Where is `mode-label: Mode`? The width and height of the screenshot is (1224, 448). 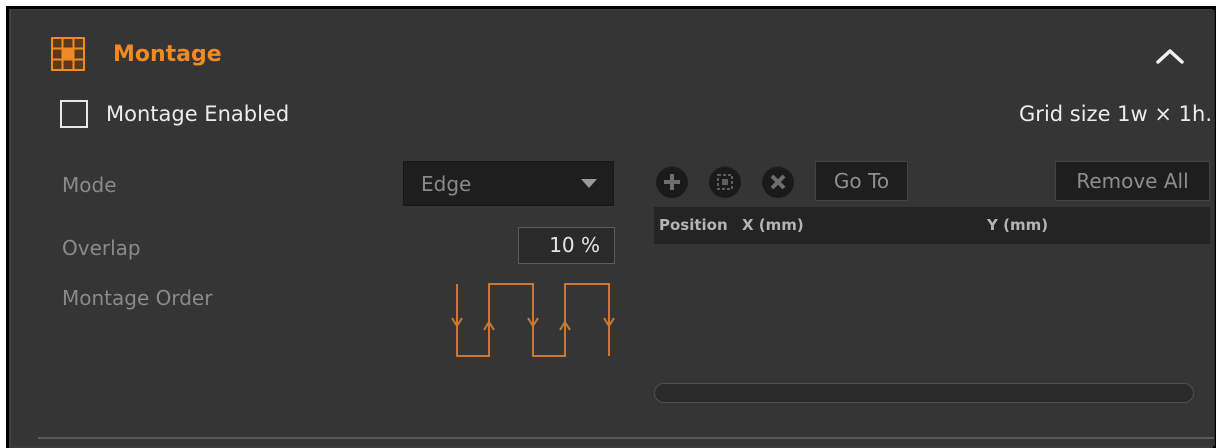
mode-label: Mode is located at coordinates (89, 185).